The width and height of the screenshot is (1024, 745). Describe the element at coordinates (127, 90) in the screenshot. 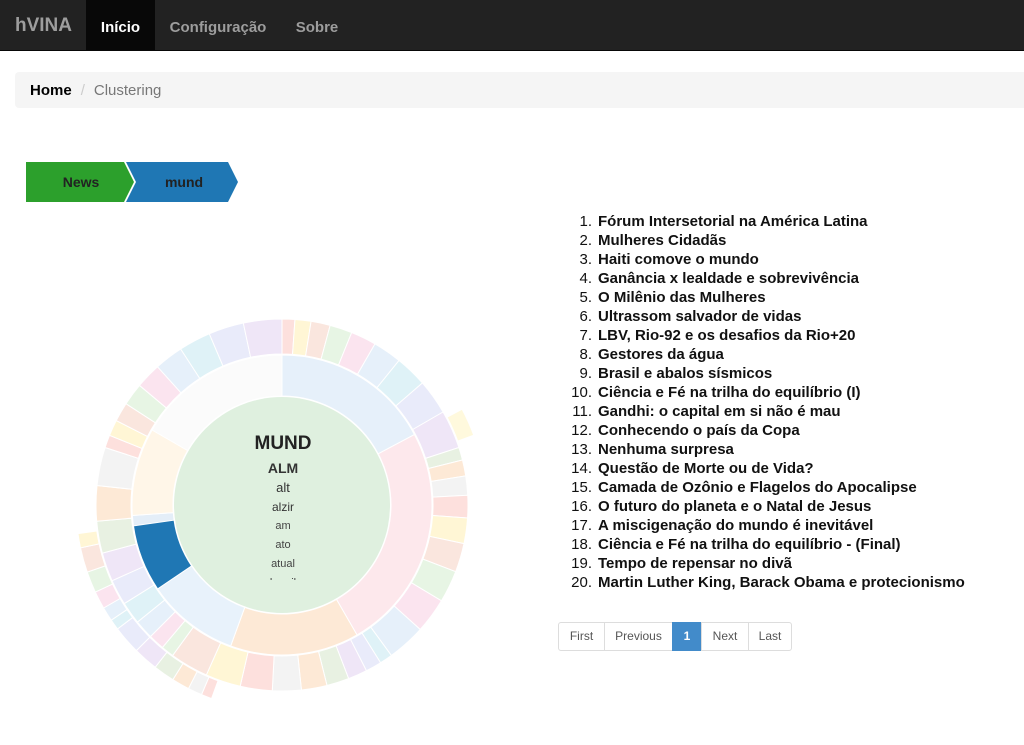

I see `breadcrumb-current: Clustering` at that location.